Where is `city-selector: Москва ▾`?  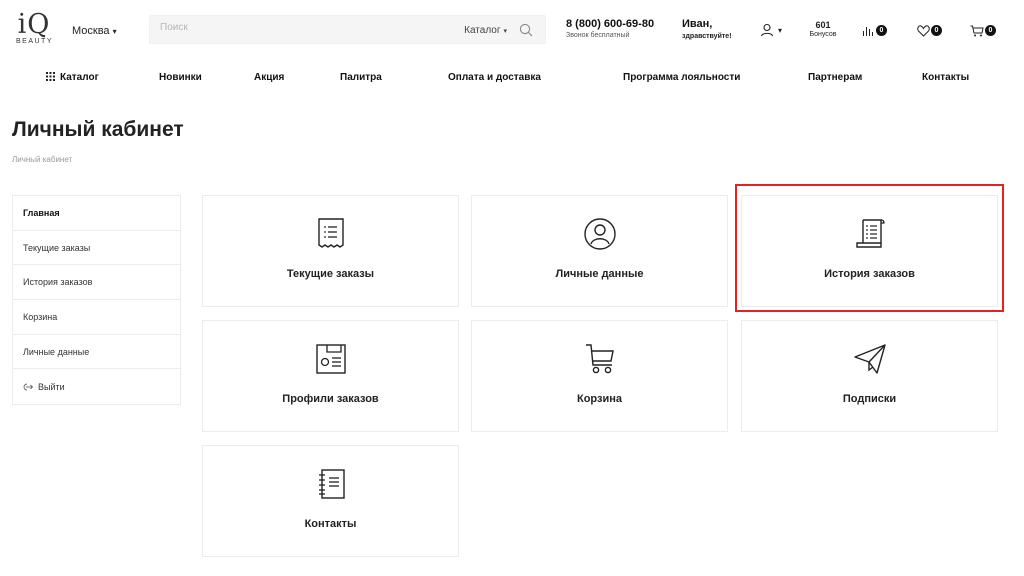
city-selector: Москва ▾ is located at coordinates (94, 31).